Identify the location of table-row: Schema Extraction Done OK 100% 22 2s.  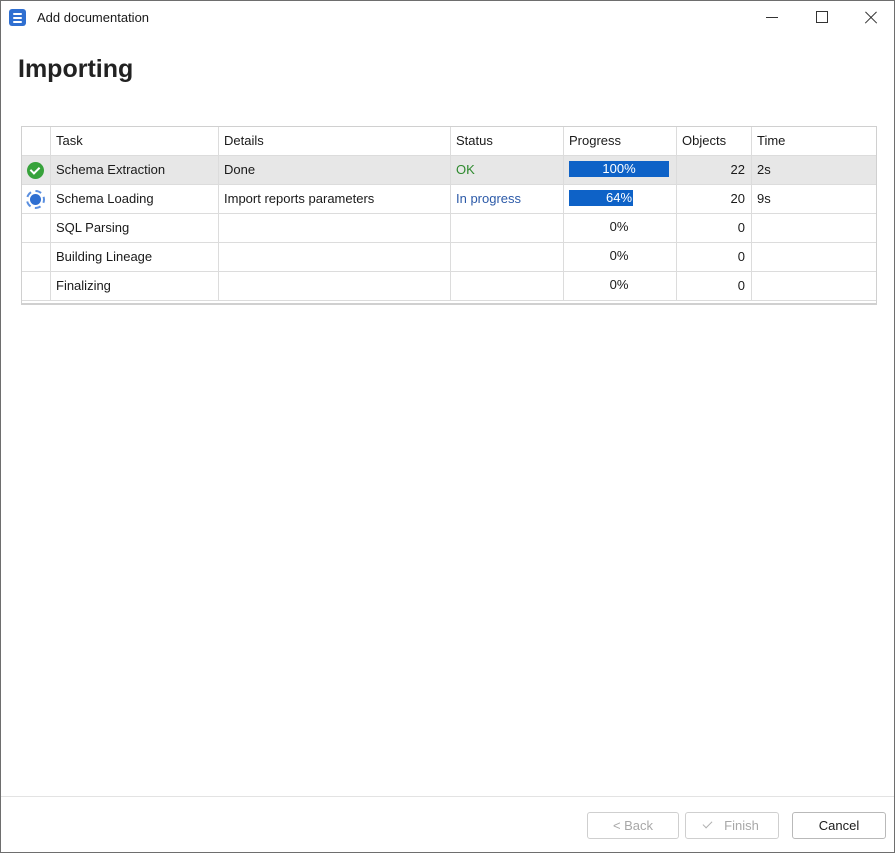
(449, 170).